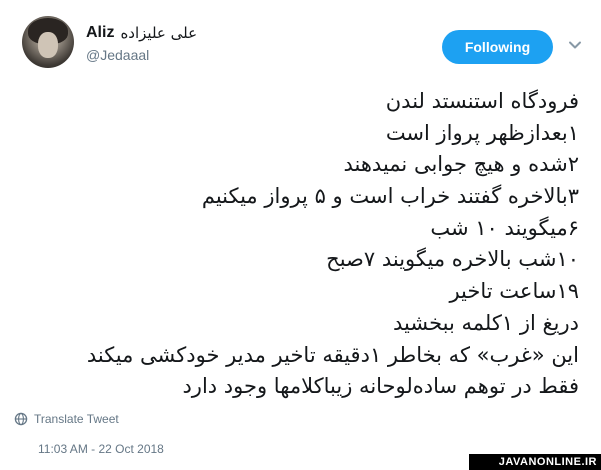 This screenshot has width=601, height=470. I want to click on tweet-line: دریغ از ۱کلمه ببخشید, so click(486, 322).